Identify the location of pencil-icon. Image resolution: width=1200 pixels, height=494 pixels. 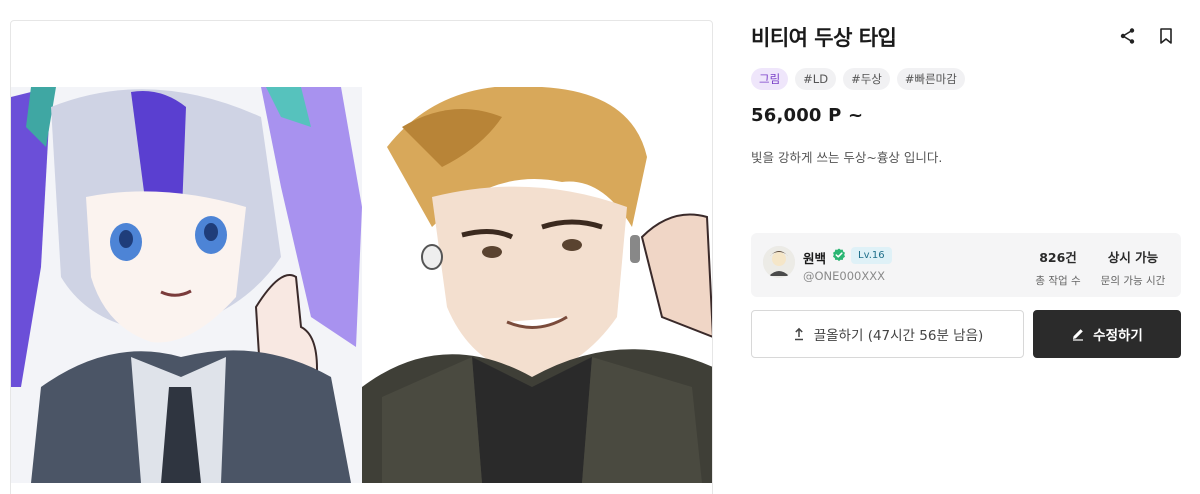
(1078, 335).